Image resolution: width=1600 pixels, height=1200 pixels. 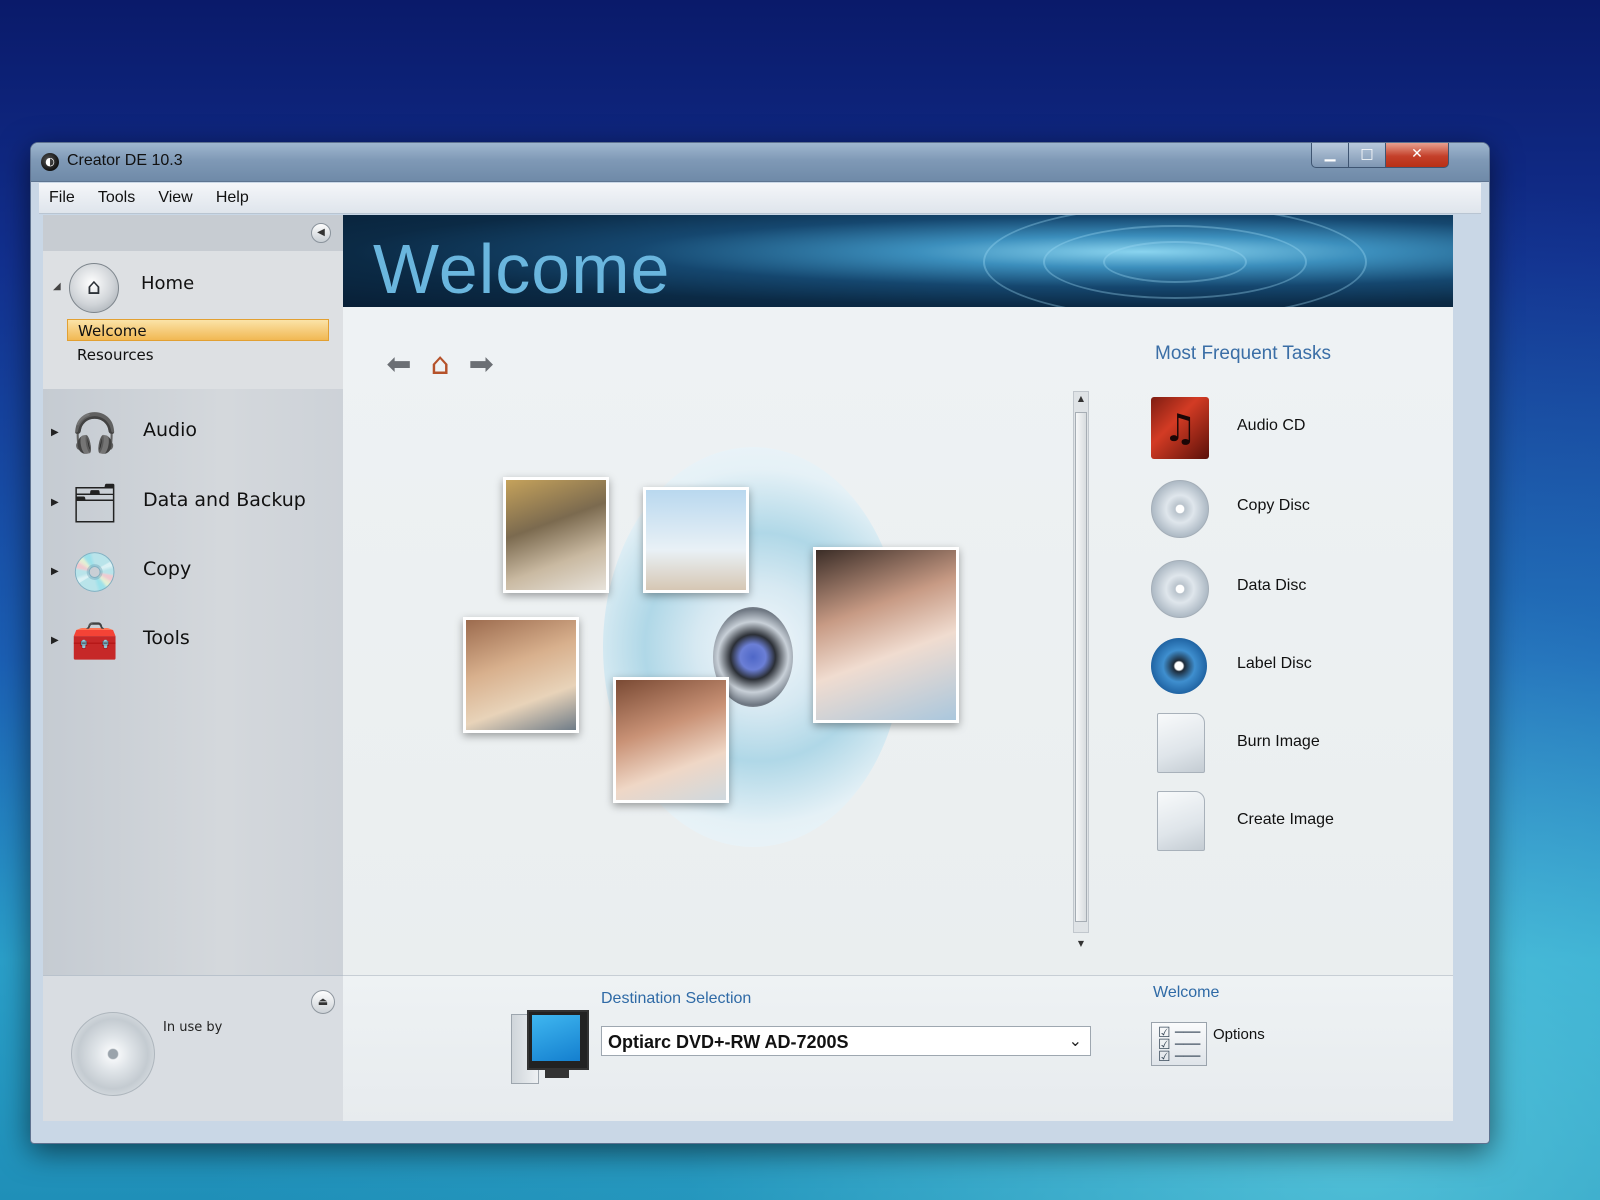 What do you see at coordinates (521, 675) in the screenshot?
I see `photo-tv-family` at bounding box center [521, 675].